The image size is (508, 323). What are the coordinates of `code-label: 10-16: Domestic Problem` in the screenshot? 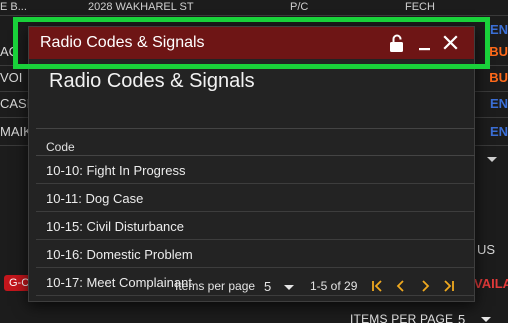 It's located at (119, 254).